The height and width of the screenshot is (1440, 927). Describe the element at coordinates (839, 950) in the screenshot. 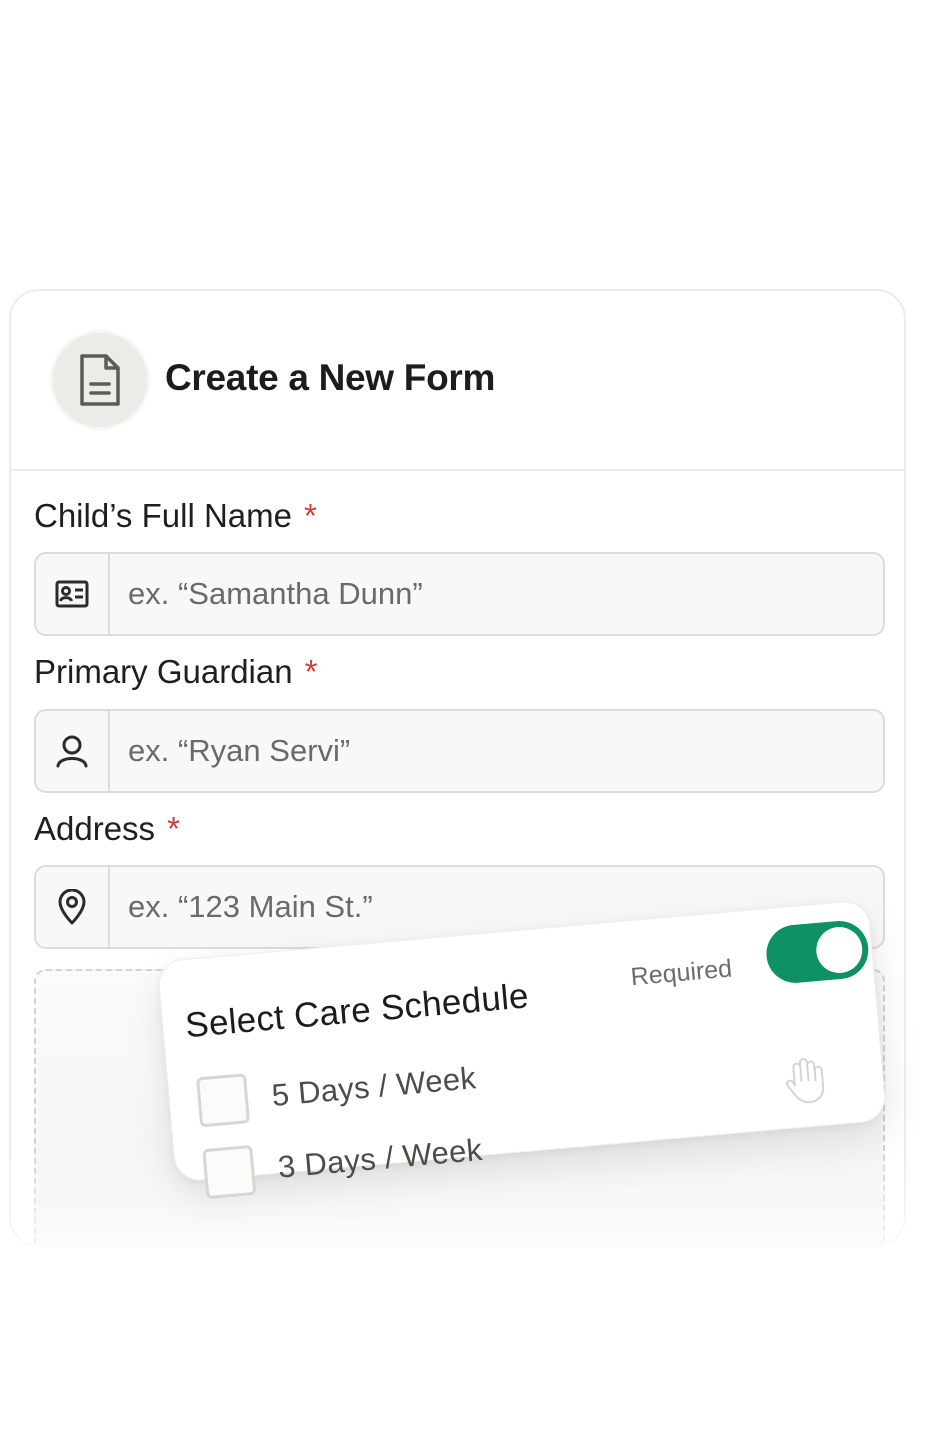

I see `toggle-knob` at that location.